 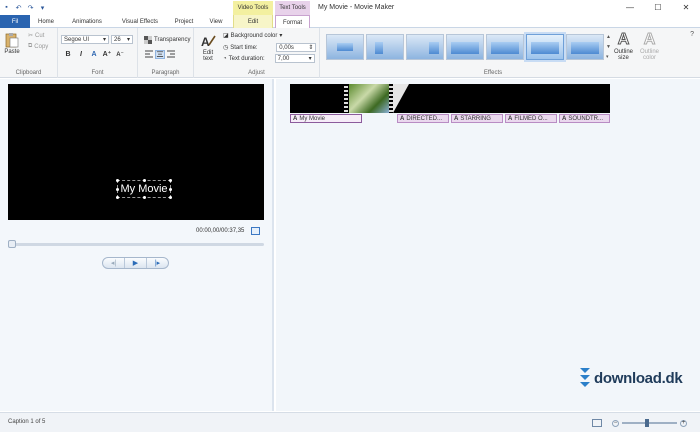 I want to click on close-icon: ✕, so click(x=686, y=7).